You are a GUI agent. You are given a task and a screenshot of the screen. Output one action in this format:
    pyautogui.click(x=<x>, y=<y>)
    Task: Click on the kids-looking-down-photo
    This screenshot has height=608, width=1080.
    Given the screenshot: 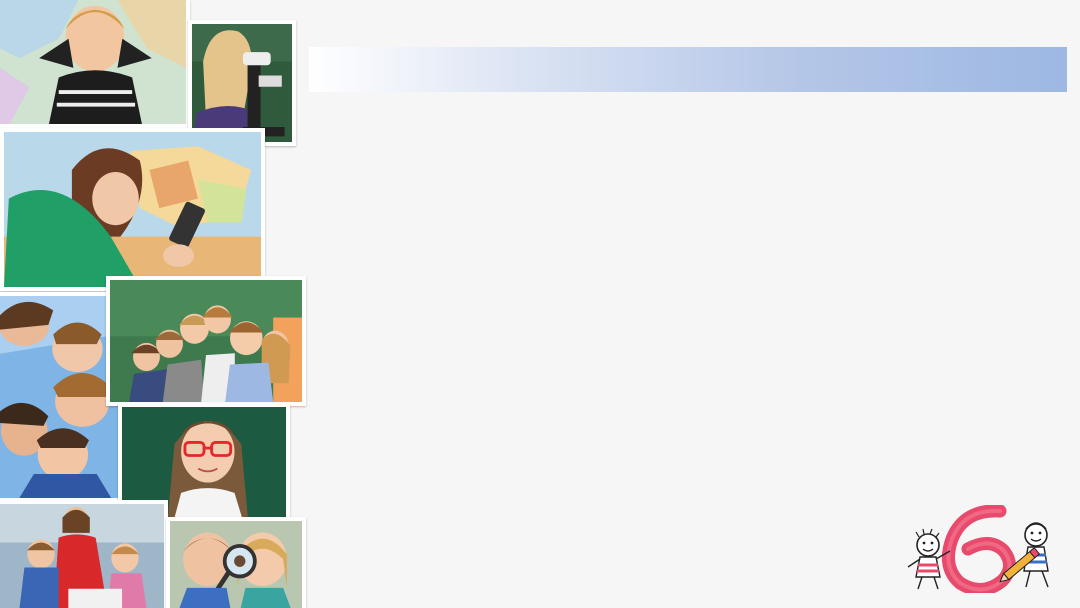 What is the action you would take?
    pyautogui.click(x=61, y=397)
    